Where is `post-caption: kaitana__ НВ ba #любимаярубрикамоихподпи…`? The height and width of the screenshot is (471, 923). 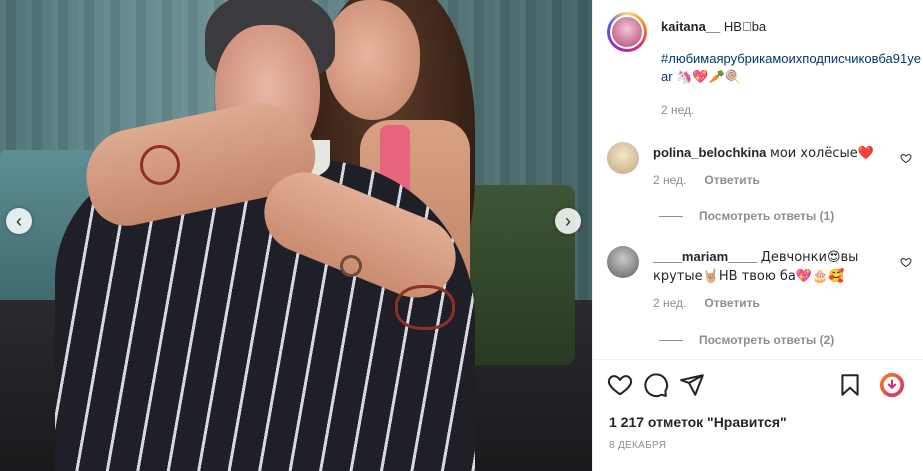 post-caption: kaitana__ НВ ba #любимаярубрикамоихподпи… is located at coordinates (764, 65).